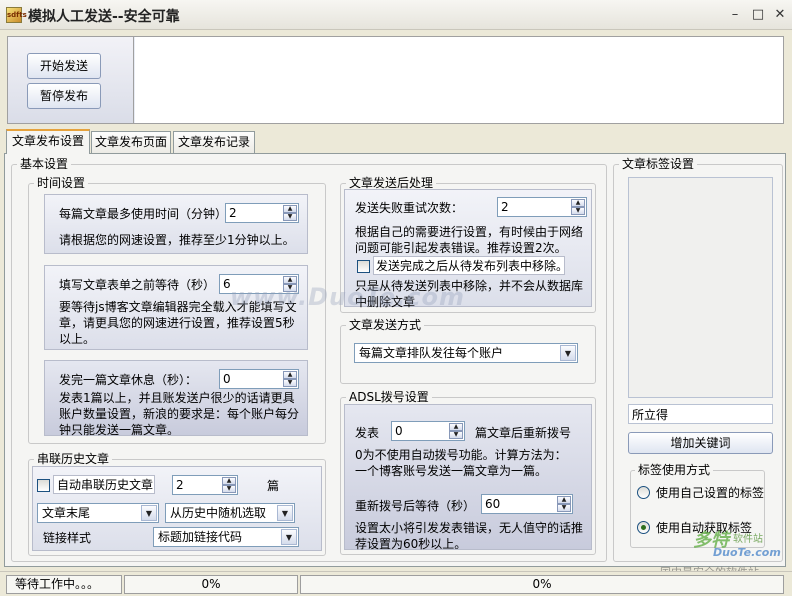 The image size is (792, 596). Describe the element at coordinates (643, 492) in the screenshot. I see `tag-mode-custom-radio` at that location.